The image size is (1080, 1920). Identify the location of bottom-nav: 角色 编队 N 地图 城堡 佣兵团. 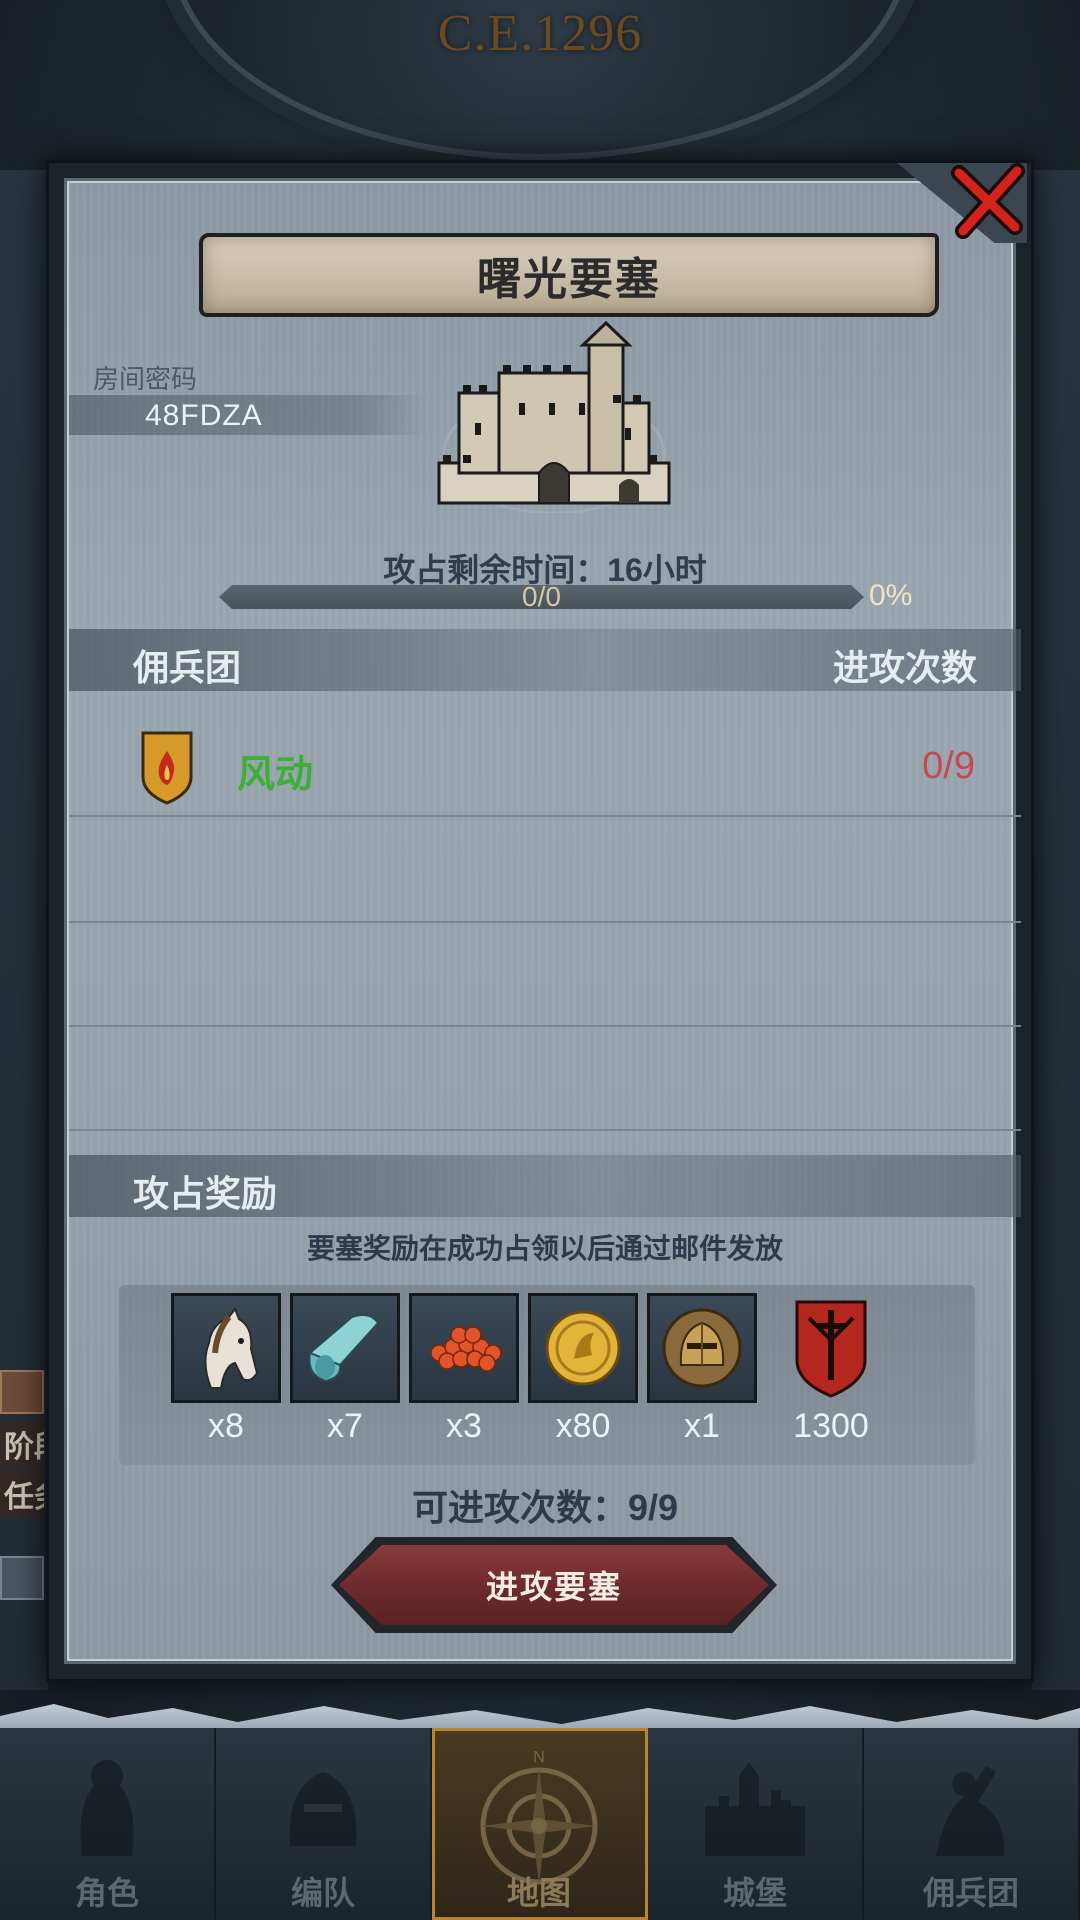
(540, 1824).